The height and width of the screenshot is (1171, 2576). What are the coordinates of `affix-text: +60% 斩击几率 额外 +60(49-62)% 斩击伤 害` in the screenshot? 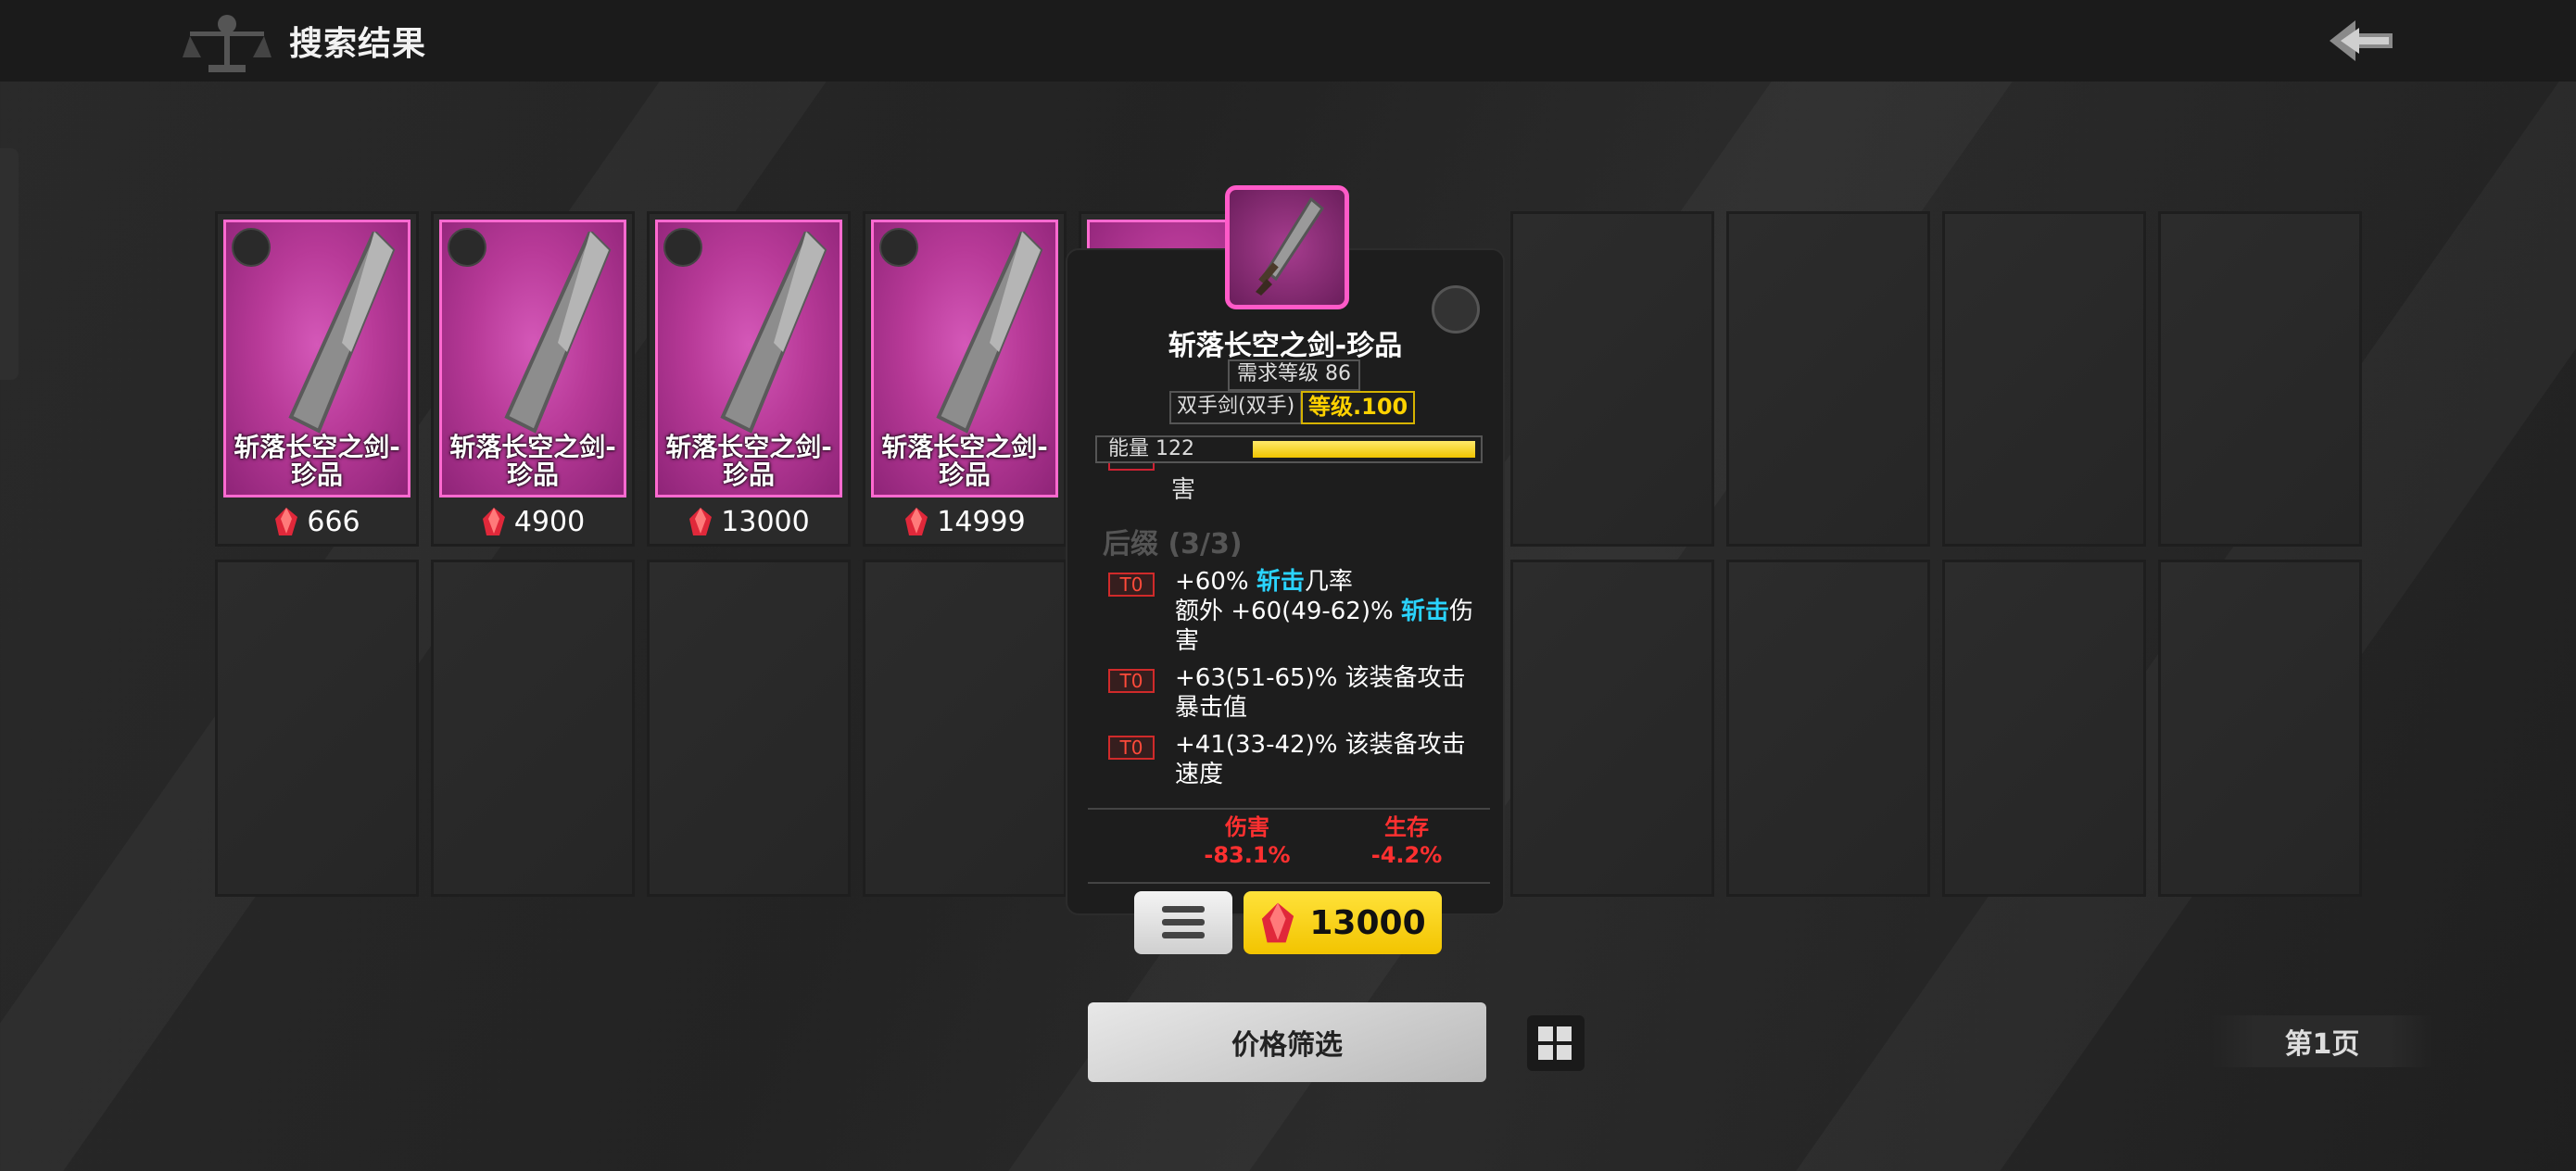 It's located at (1333, 612).